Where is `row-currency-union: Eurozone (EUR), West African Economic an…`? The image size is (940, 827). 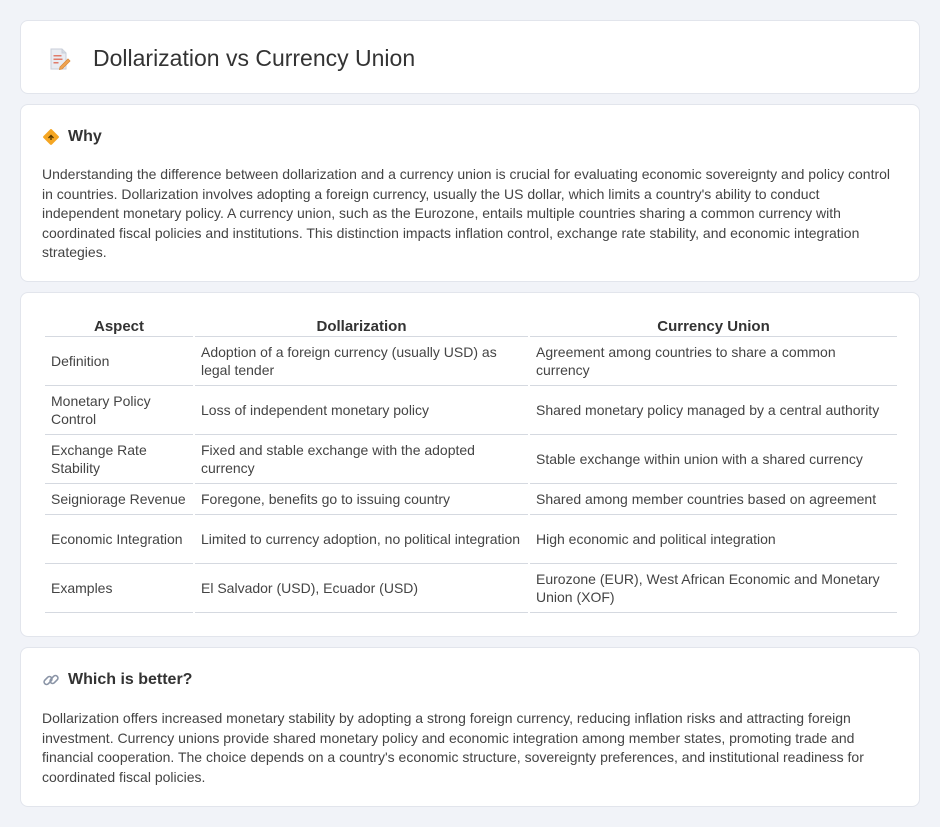 row-currency-union: Eurozone (EUR), West African Economic an… is located at coordinates (713, 588).